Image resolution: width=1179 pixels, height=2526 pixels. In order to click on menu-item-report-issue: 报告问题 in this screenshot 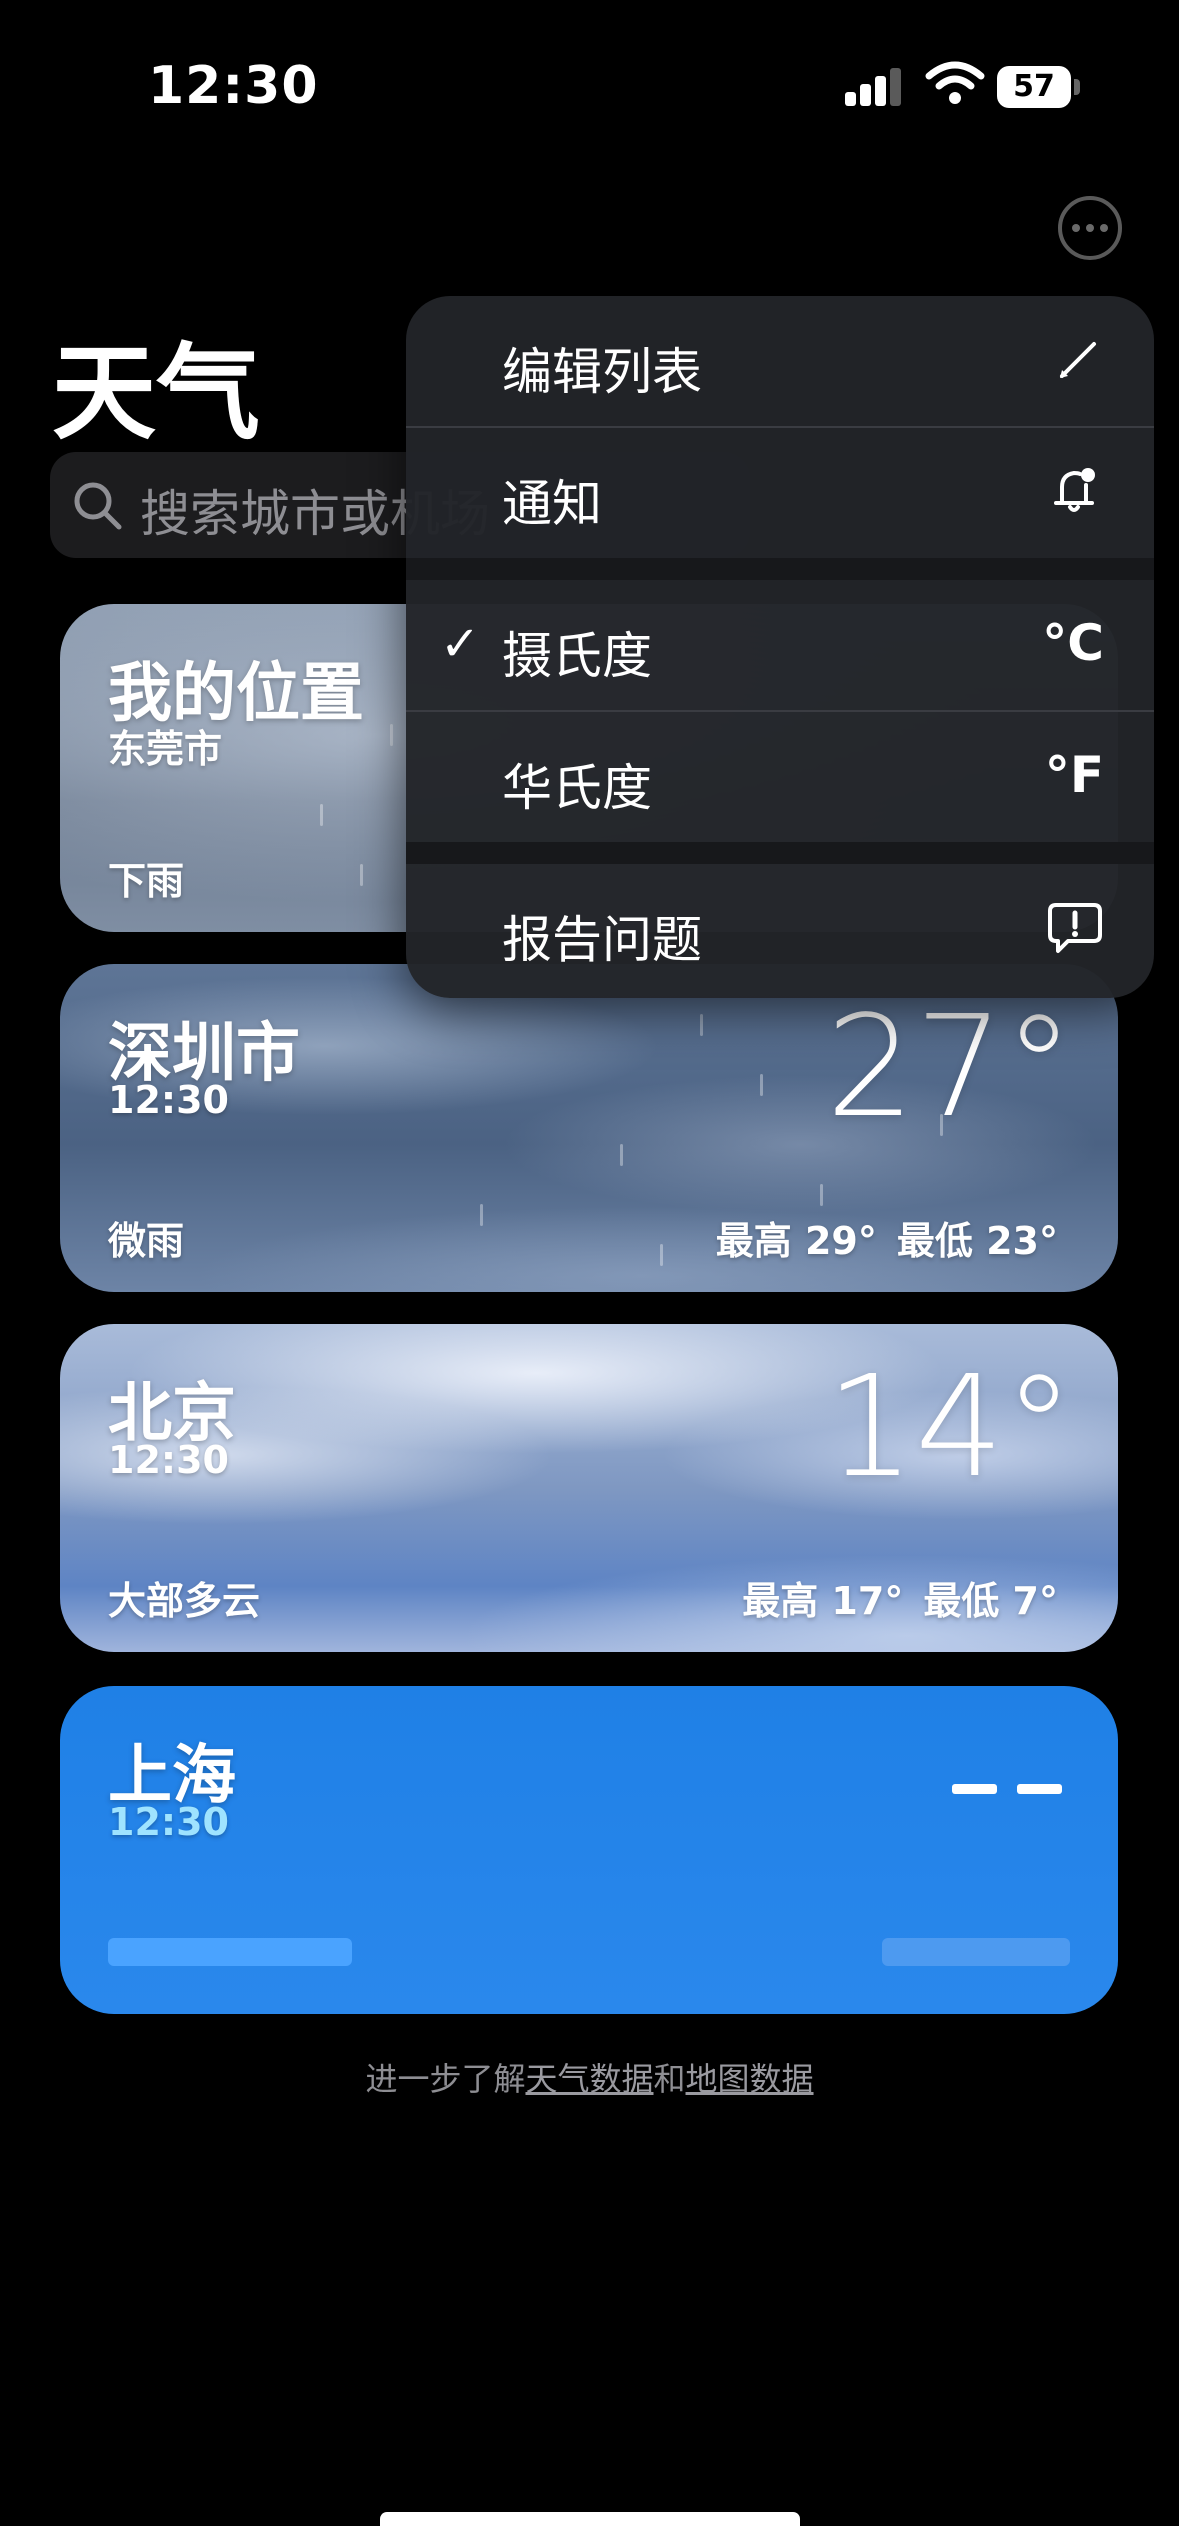, I will do `click(780, 929)`.